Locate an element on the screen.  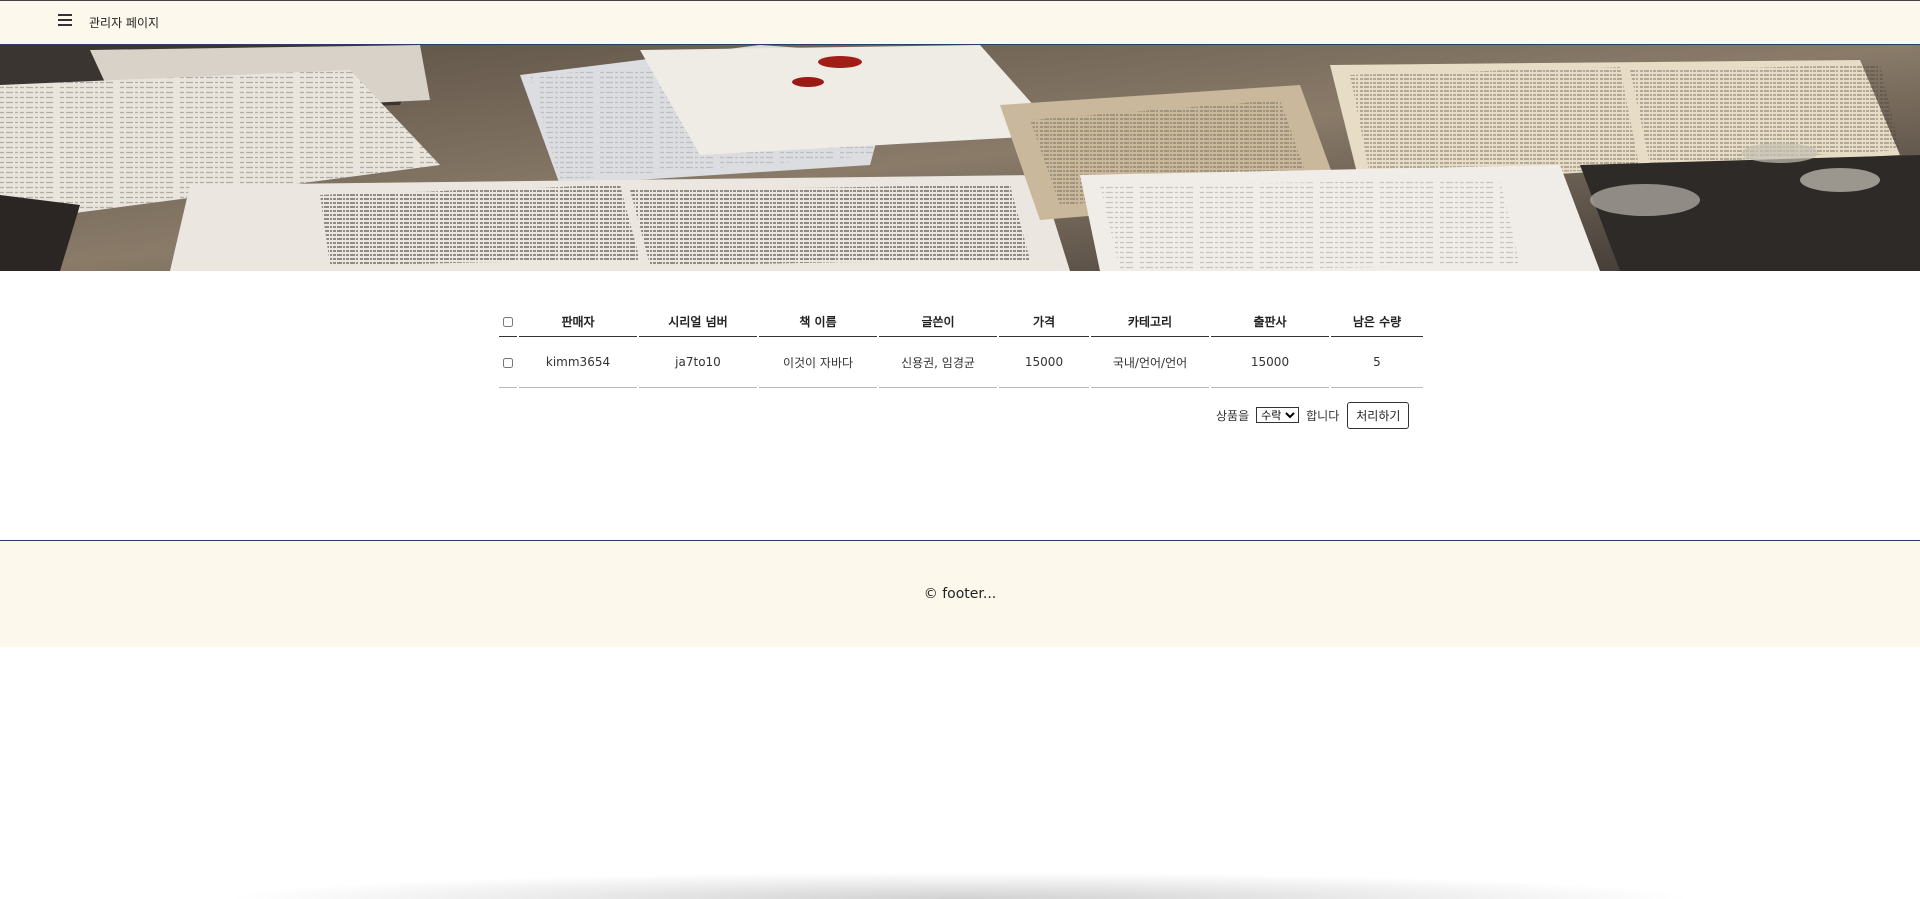
action-bar: 상품을 수락 합니다 처리하기 is located at coordinates (1313, 415).